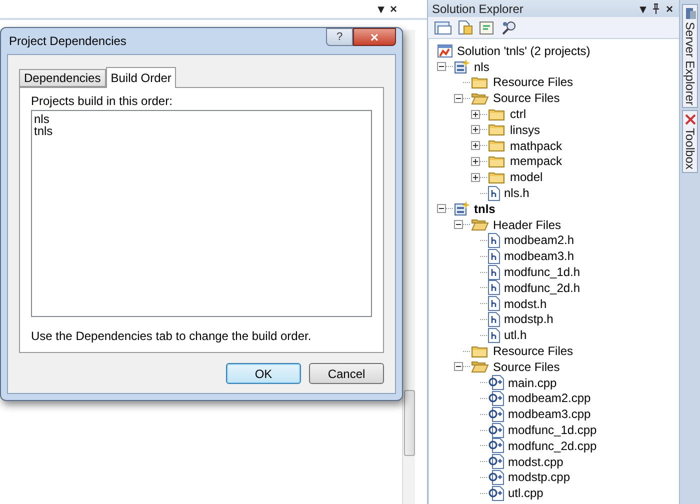 This screenshot has height=504, width=700. What do you see at coordinates (536, 145) in the screenshot?
I see `folder-item: mathpack` at bounding box center [536, 145].